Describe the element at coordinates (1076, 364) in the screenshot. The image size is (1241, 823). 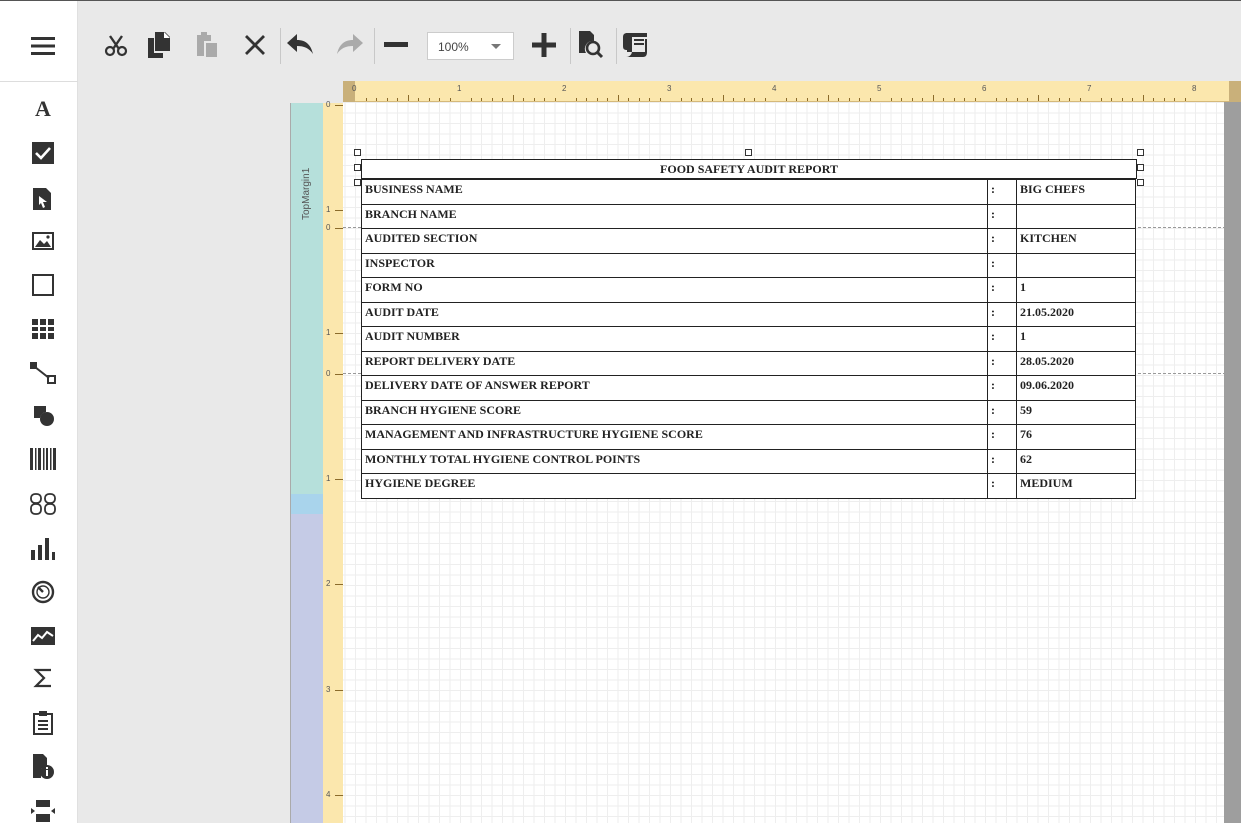
I see `row-value: 28.05.2020` at that location.